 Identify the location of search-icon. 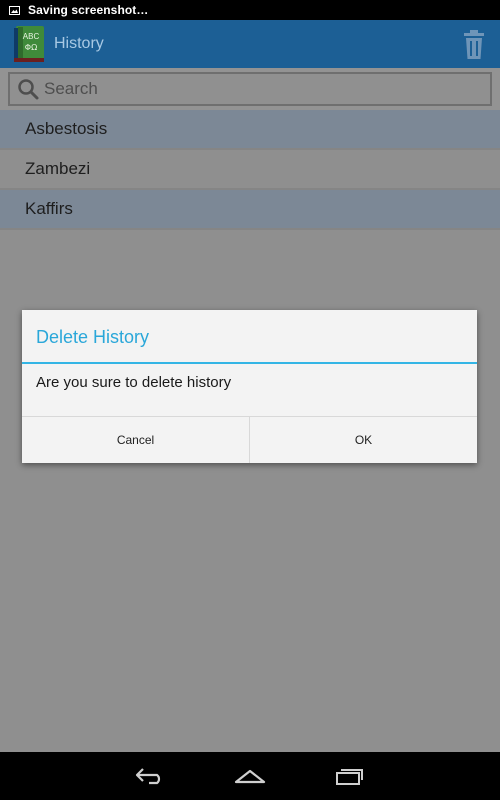
(28, 89).